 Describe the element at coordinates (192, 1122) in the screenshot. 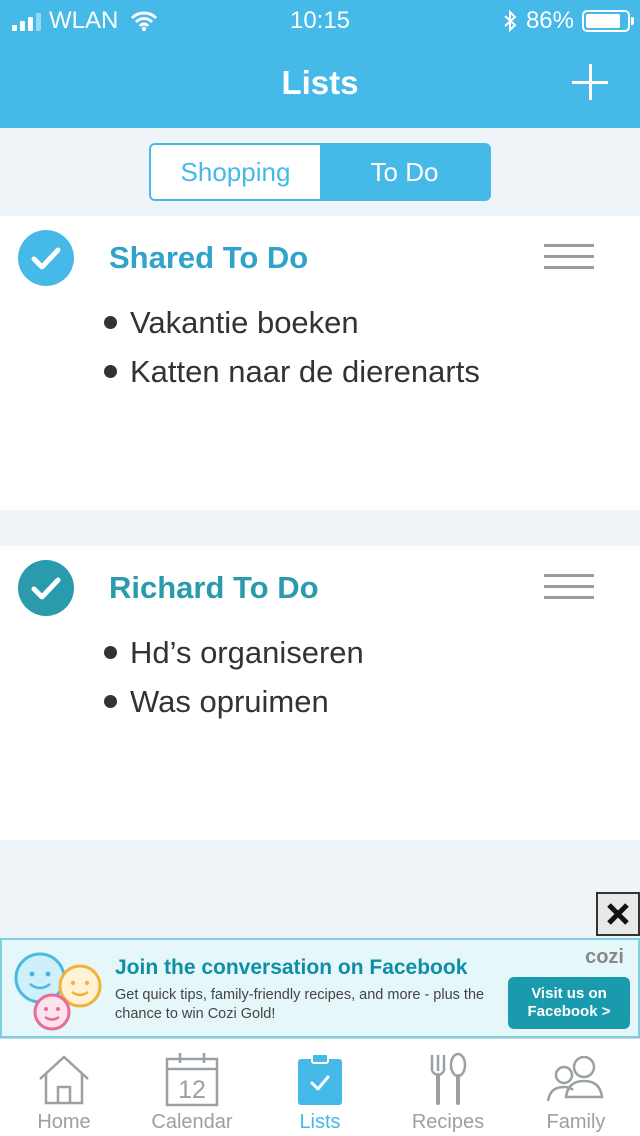

I see `tab-label: Calendar` at that location.